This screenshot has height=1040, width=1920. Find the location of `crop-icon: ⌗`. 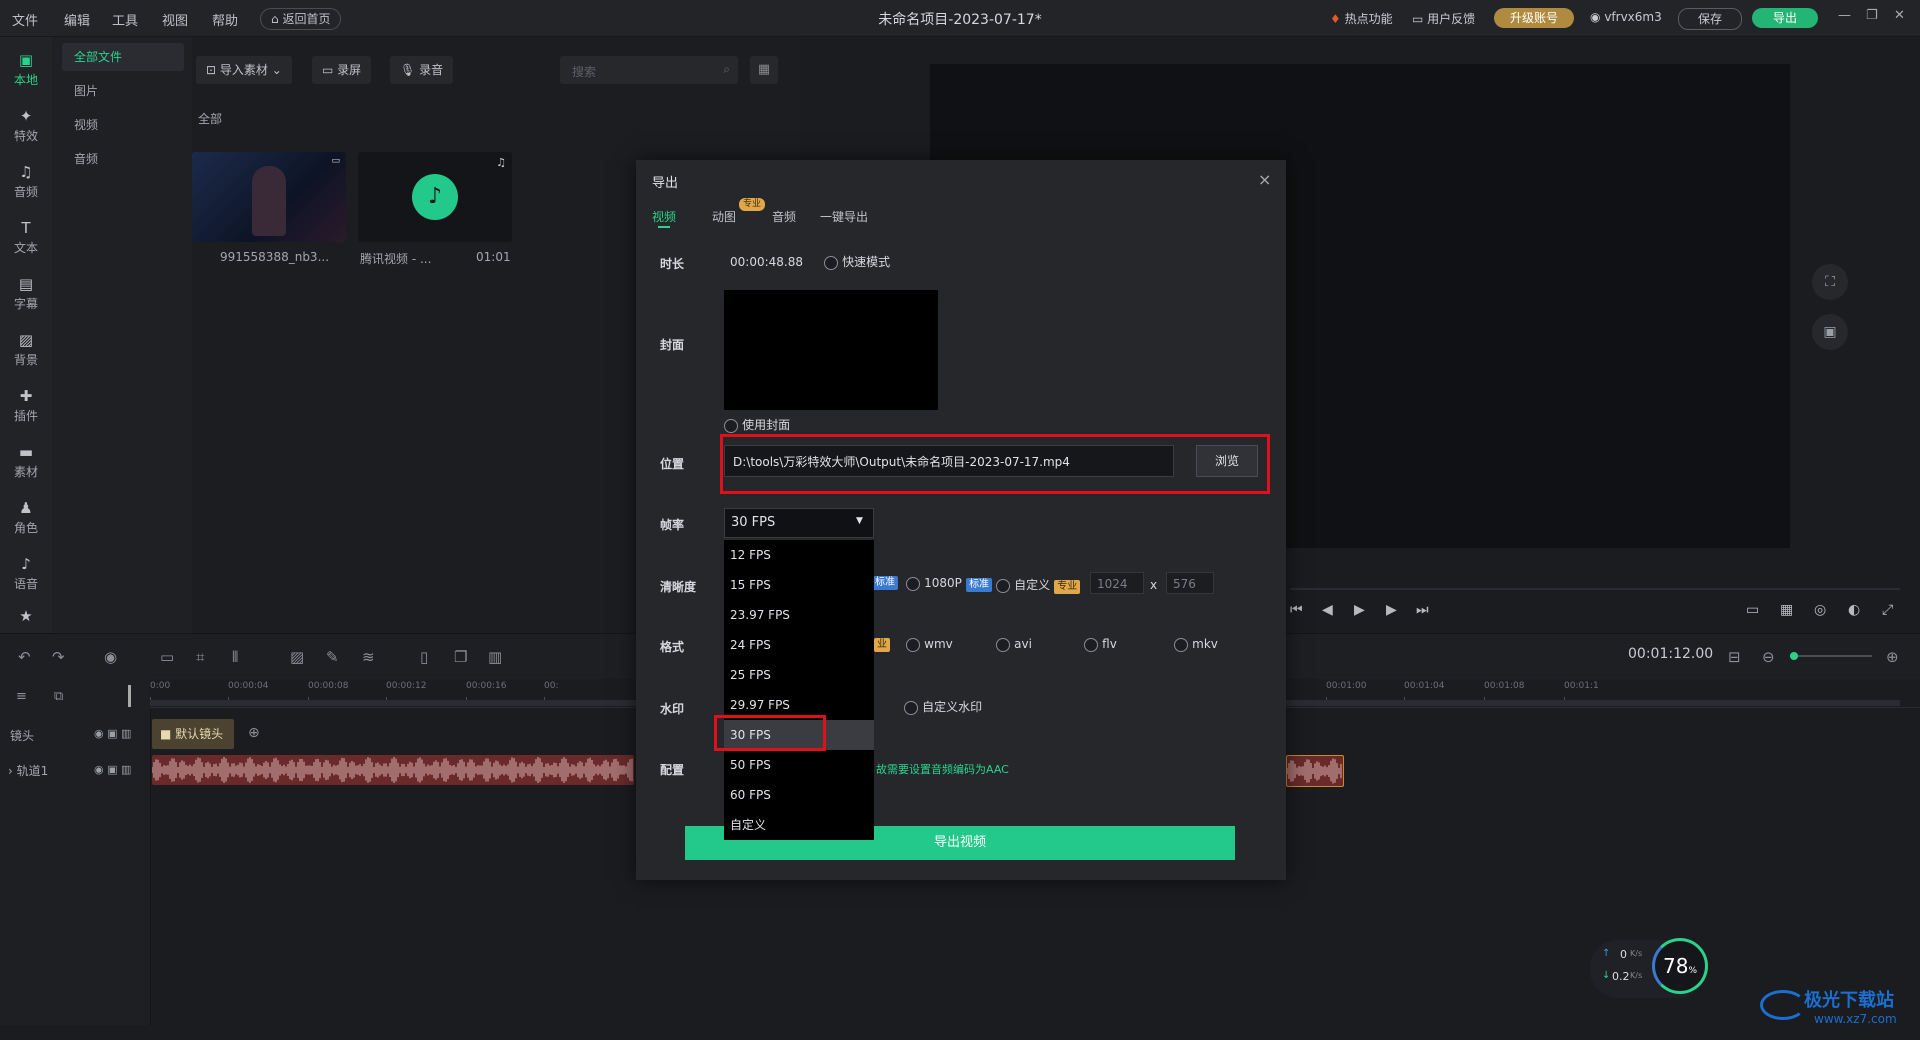

crop-icon: ⌗ is located at coordinates (200, 657).